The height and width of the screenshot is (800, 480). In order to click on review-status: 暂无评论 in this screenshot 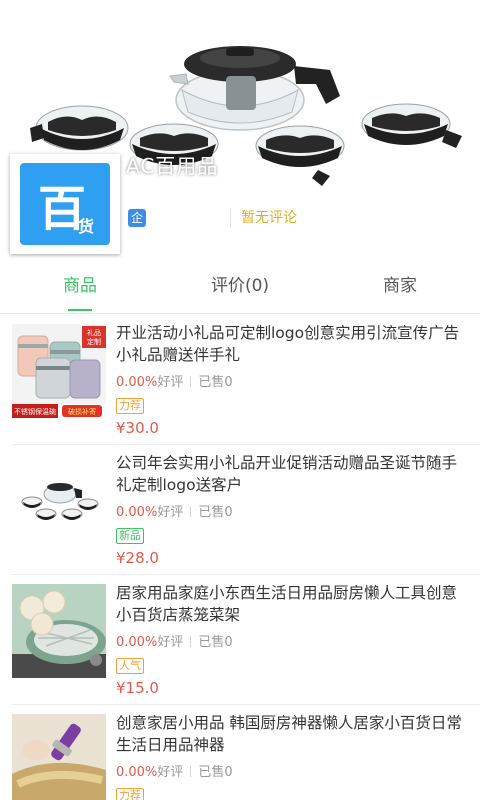, I will do `click(263, 218)`.